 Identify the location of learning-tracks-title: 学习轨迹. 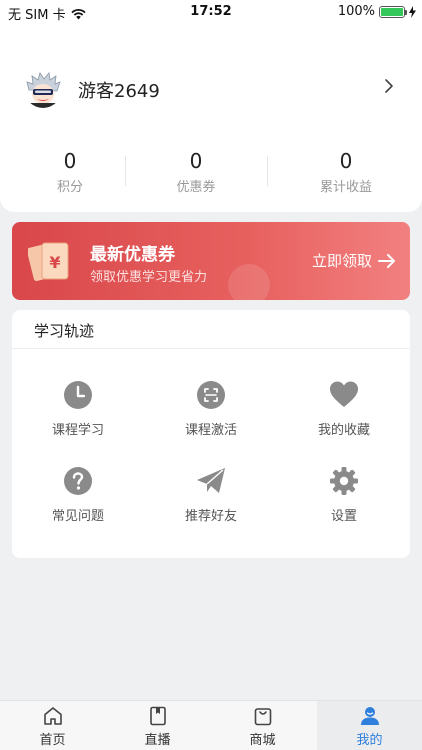
(64, 331).